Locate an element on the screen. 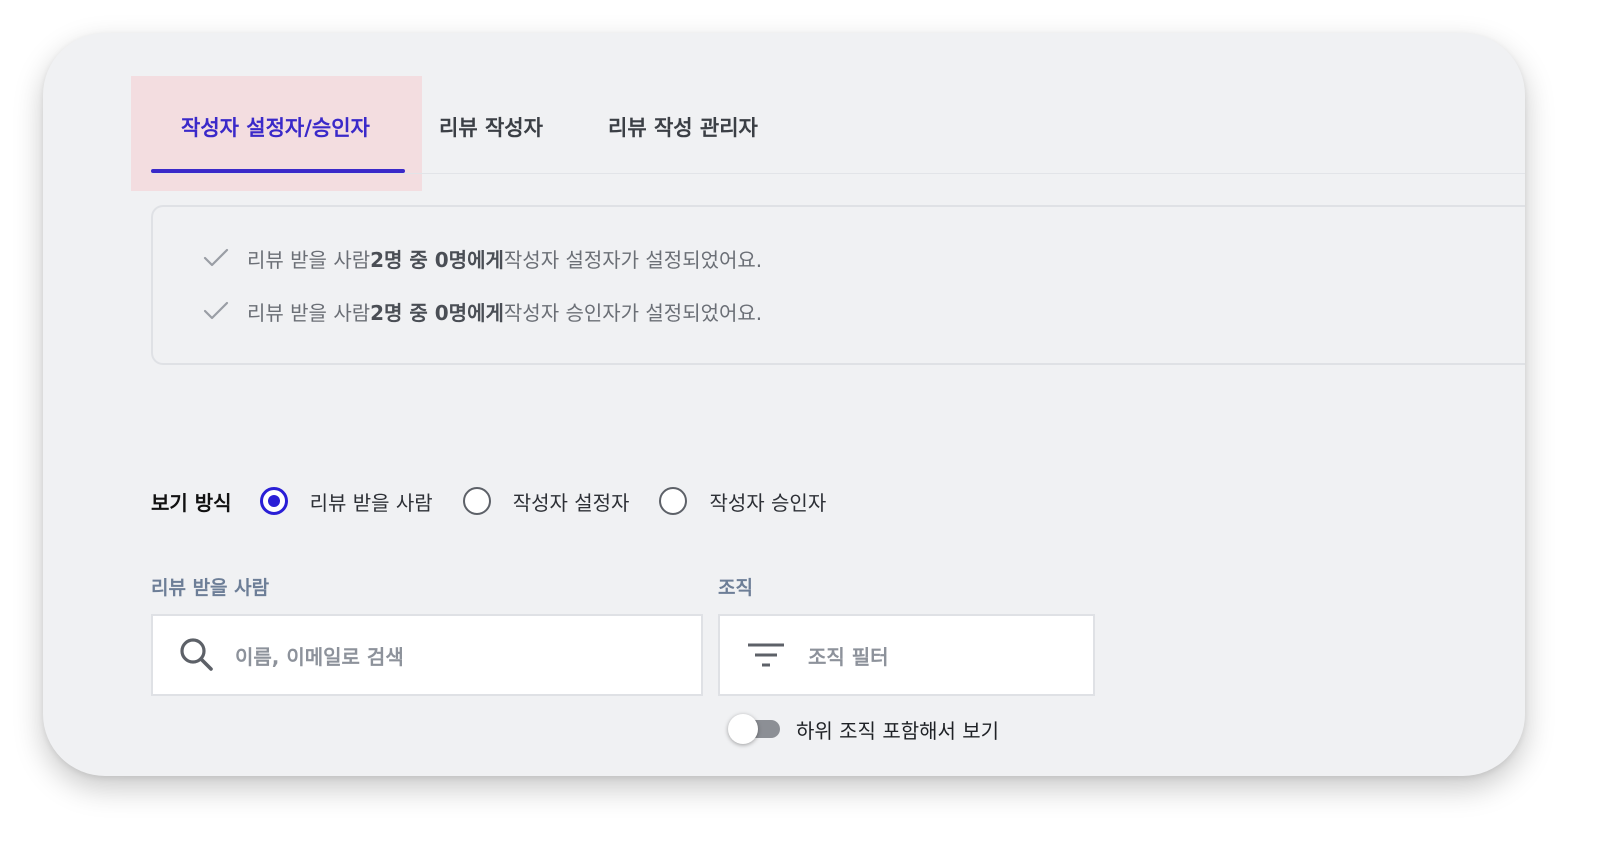 The height and width of the screenshot is (852, 1604). reviewee-search-input: 이름, 이메일로 검색 is located at coordinates (427, 655).